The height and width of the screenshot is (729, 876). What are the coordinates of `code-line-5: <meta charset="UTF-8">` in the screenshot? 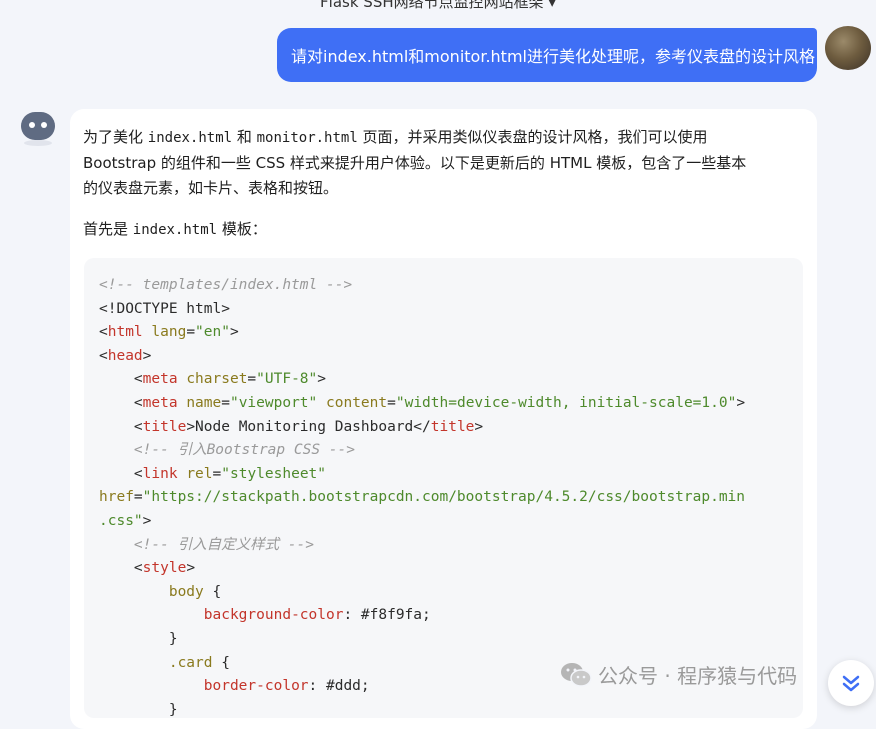 It's located at (212, 379).